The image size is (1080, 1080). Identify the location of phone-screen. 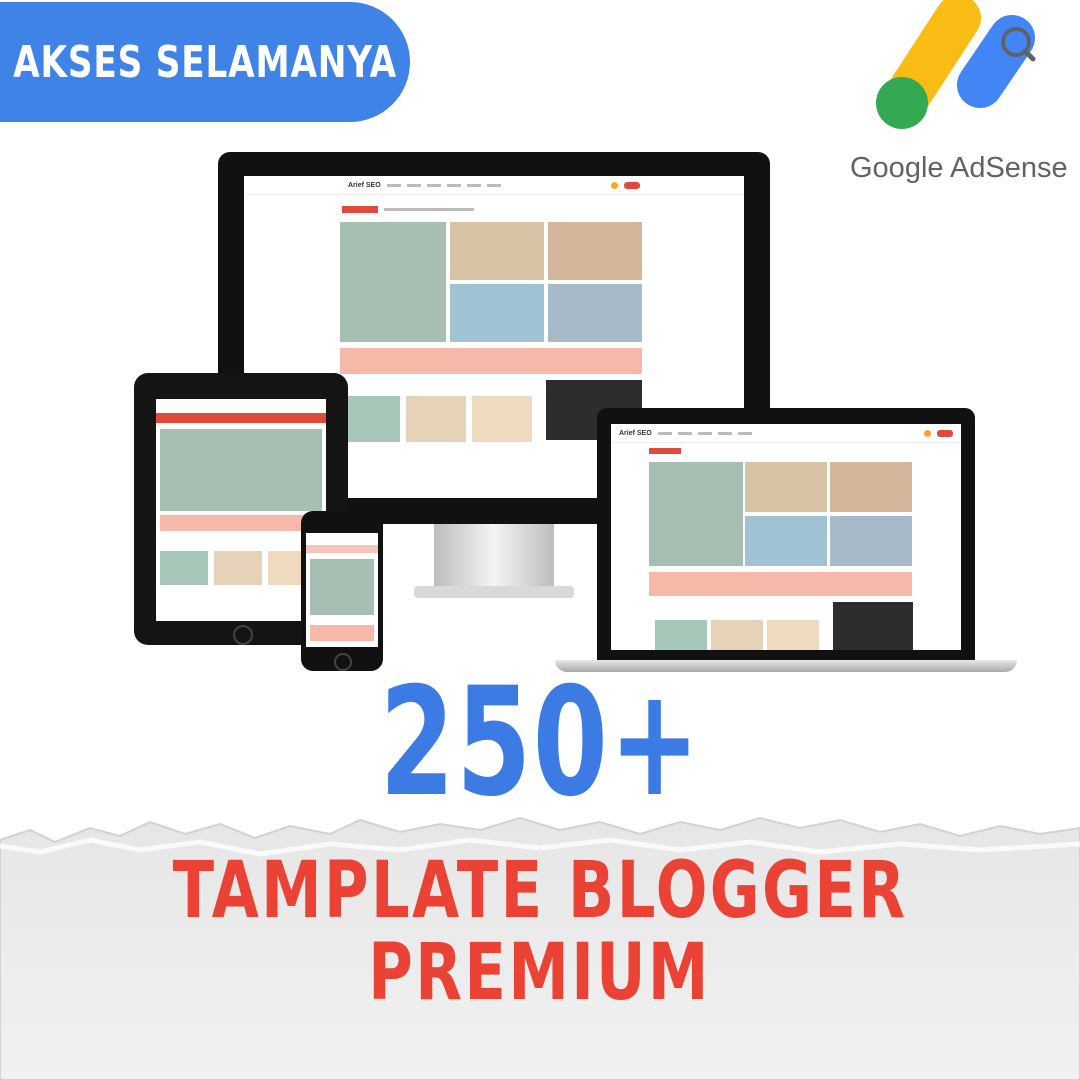
(342, 590).